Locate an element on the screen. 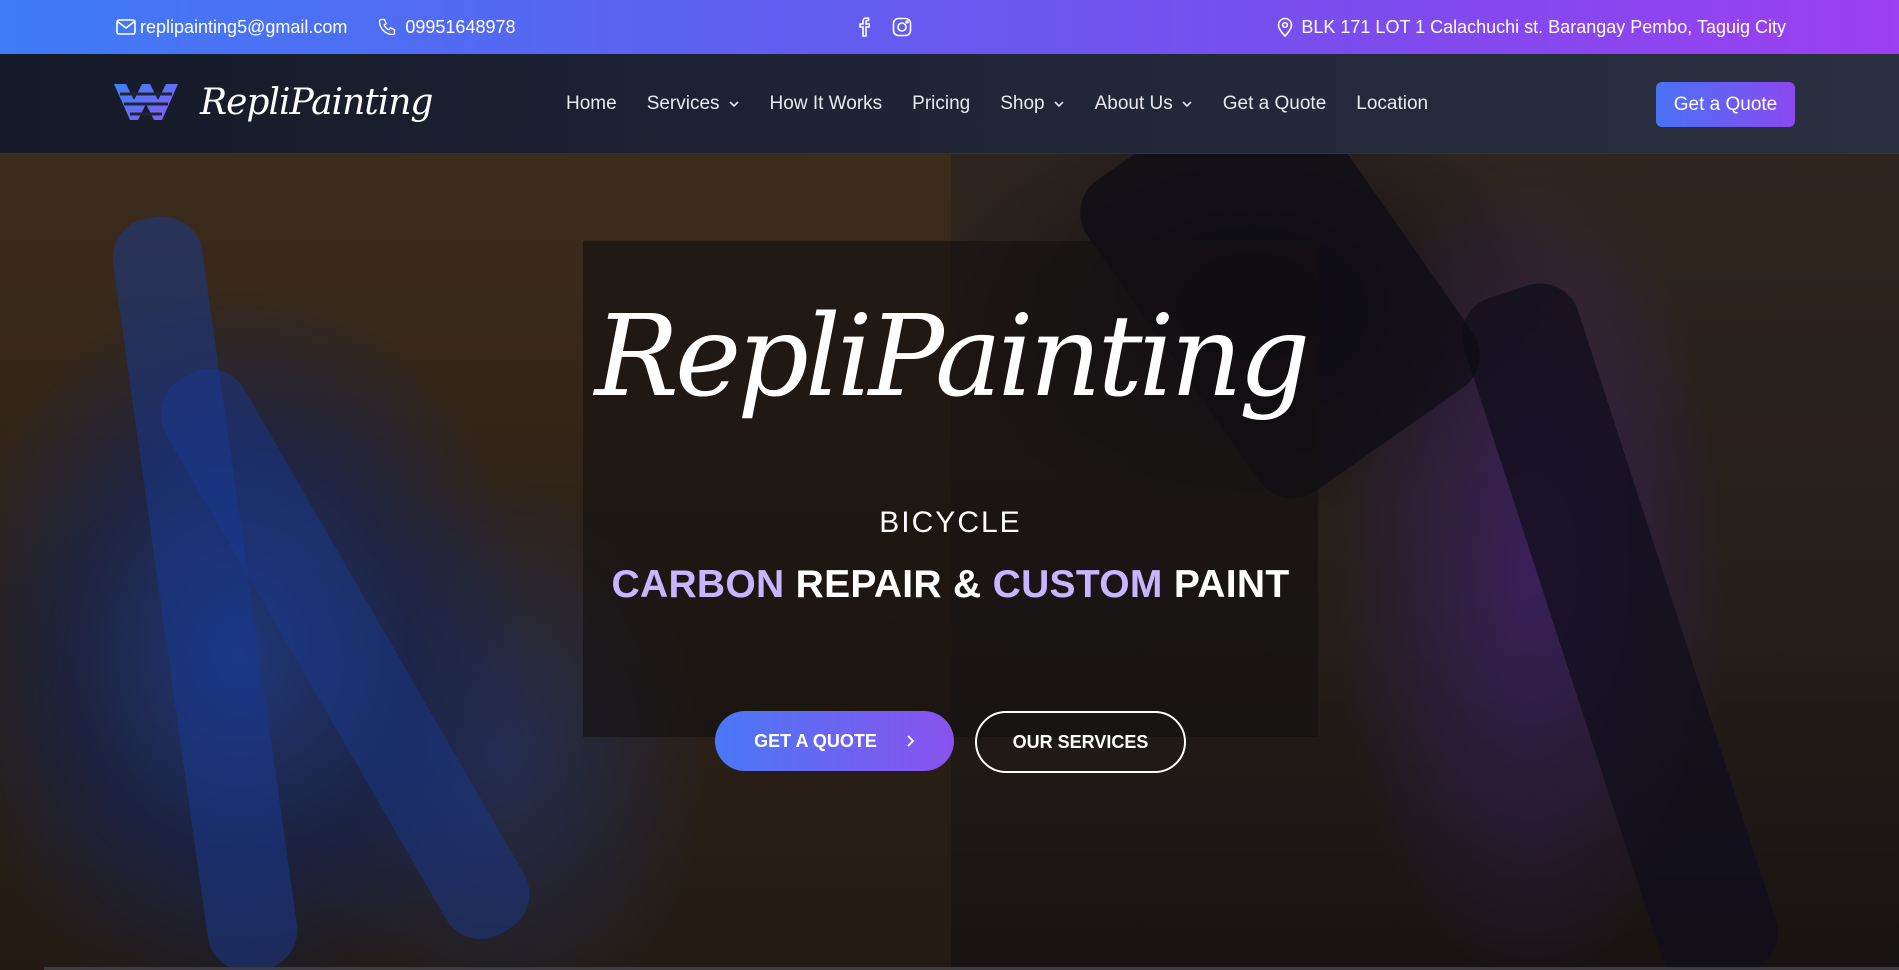 Image resolution: width=1899 pixels, height=970 pixels. nav-how-it-works-label: How It Works is located at coordinates (826, 103).